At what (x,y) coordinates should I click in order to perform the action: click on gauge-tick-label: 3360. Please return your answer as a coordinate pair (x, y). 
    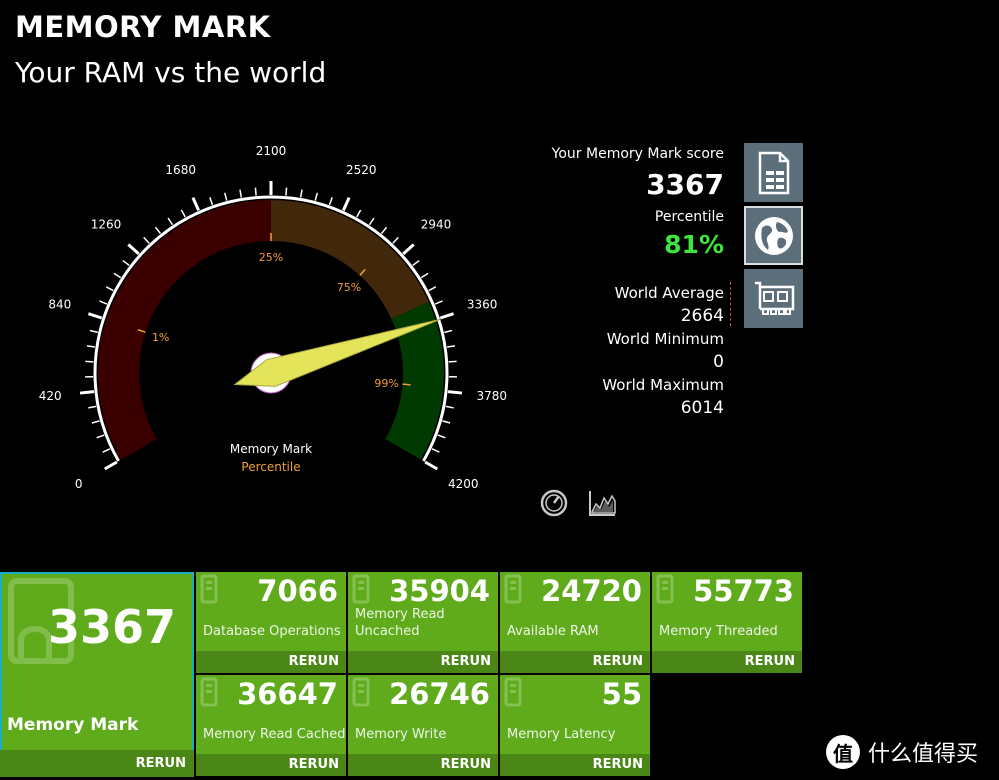
    Looking at the image, I should click on (482, 304).